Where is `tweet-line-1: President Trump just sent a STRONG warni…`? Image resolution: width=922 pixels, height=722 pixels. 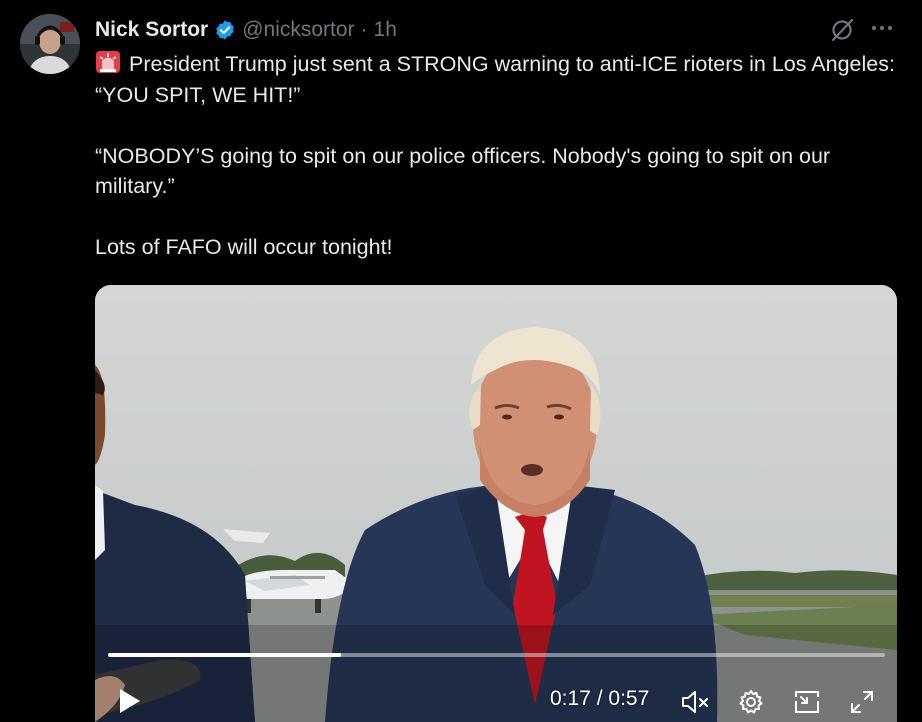 tweet-line-1: President Trump just sent a STRONG warni… is located at coordinates (498, 79).